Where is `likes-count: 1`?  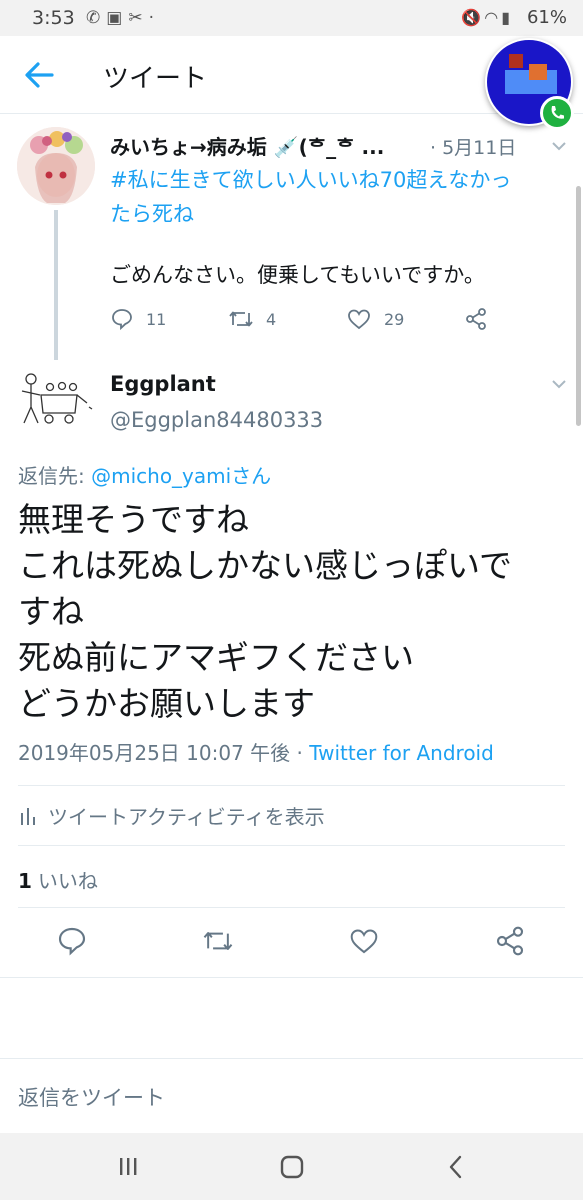
likes-count: 1 is located at coordinates (25, 881).